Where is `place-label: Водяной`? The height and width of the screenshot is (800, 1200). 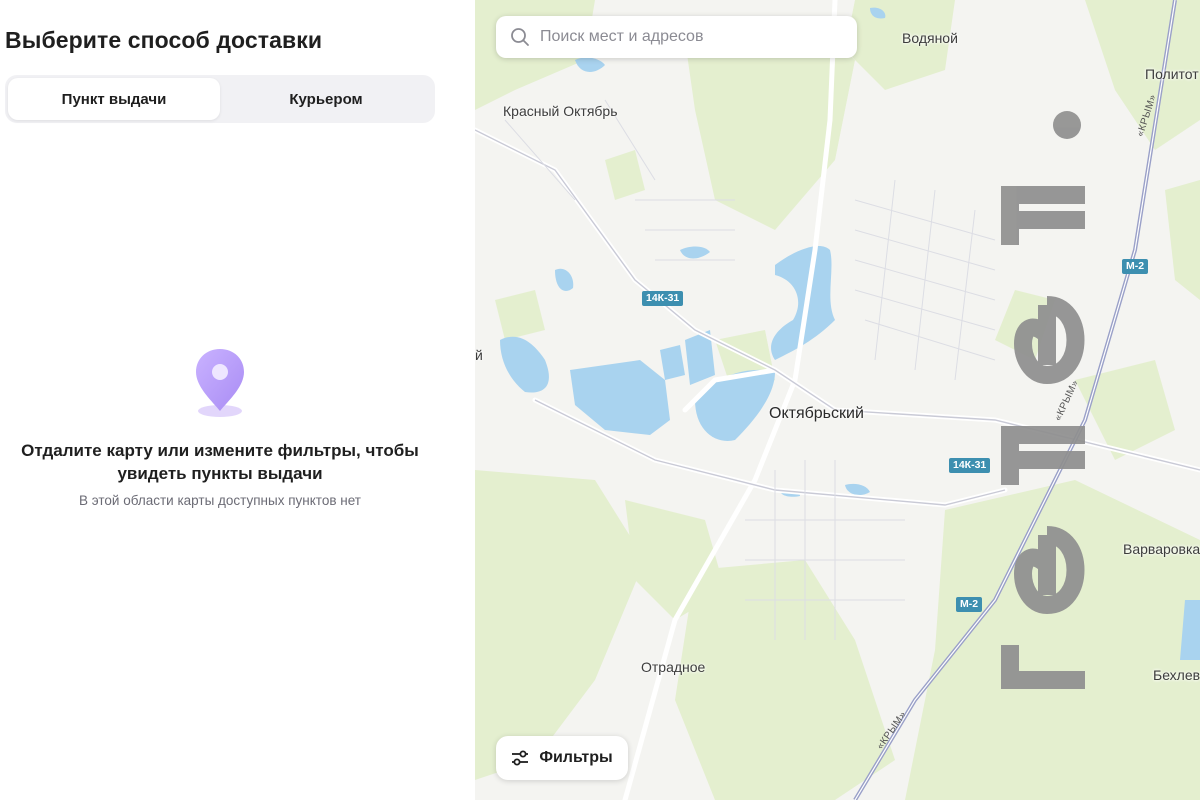 place-label: Водяной is located at coordinates (930, 38).